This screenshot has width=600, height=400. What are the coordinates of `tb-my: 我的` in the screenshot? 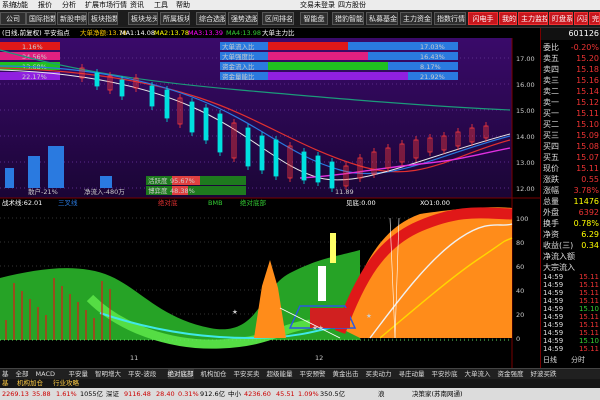 It's located at (508, 18).